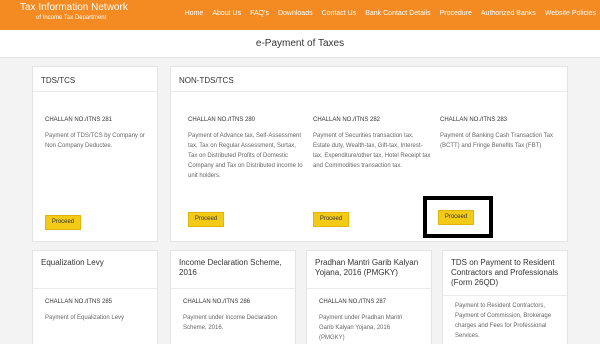 The width and height of the screenshot is (600, 344). I want to click on nav-procedure: Procedure, so click(456, 13).